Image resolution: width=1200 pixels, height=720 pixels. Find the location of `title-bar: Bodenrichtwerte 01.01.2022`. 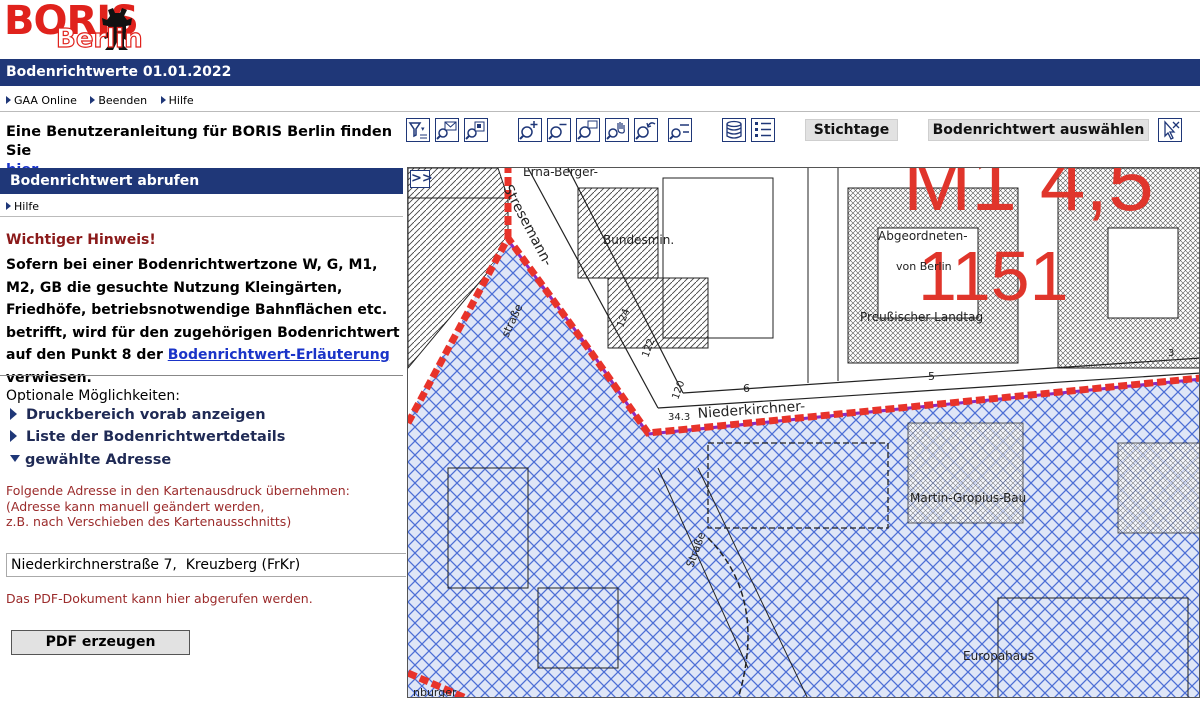

title-bar: Bodenrichtwerte 01.01.2022 is located at coordinates (600, 72).